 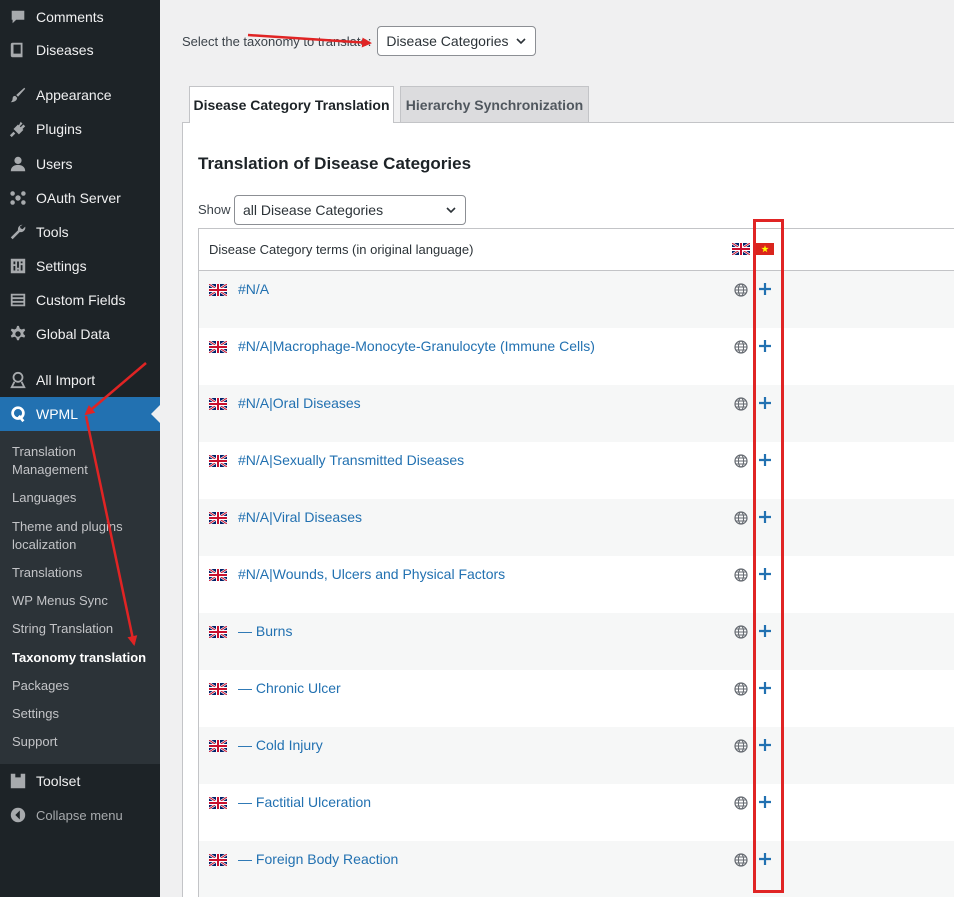 What do you see at coordinates (82, 601) in the screenshot?
I see `submenu-wp-menus-sync: WP Menus Sync` at bounding box center [82, 601].